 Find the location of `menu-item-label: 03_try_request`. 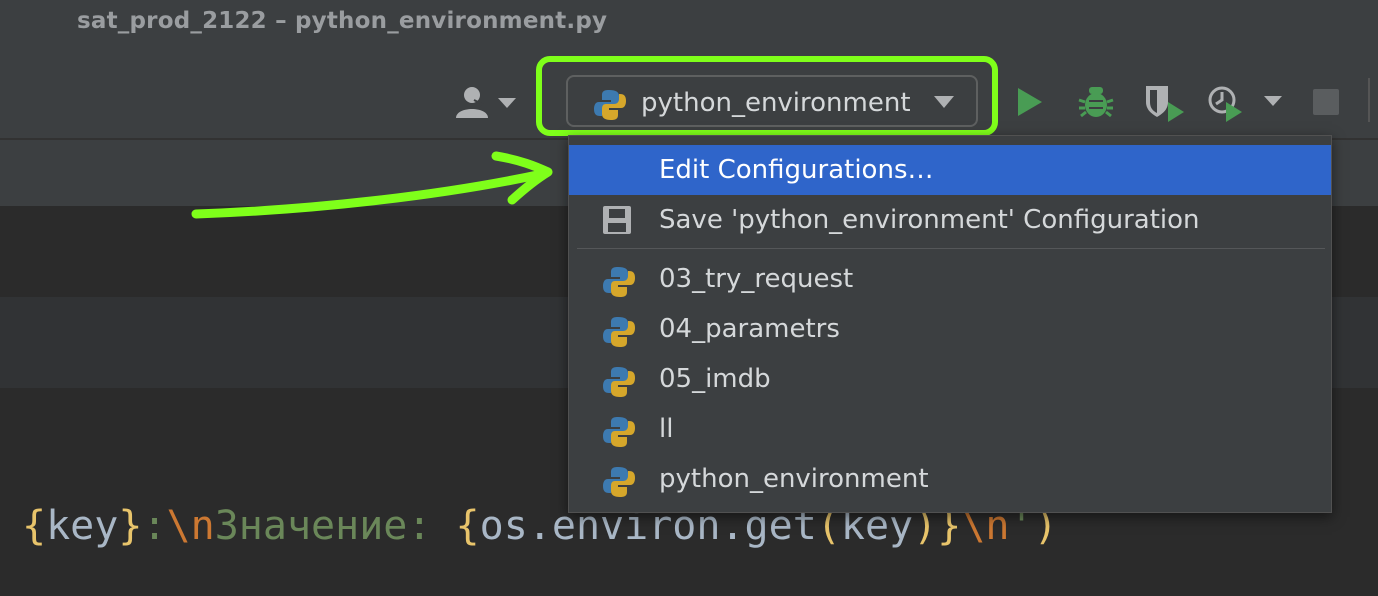

menu-item-label: 03_try_request is located at coordinates (756, 279).